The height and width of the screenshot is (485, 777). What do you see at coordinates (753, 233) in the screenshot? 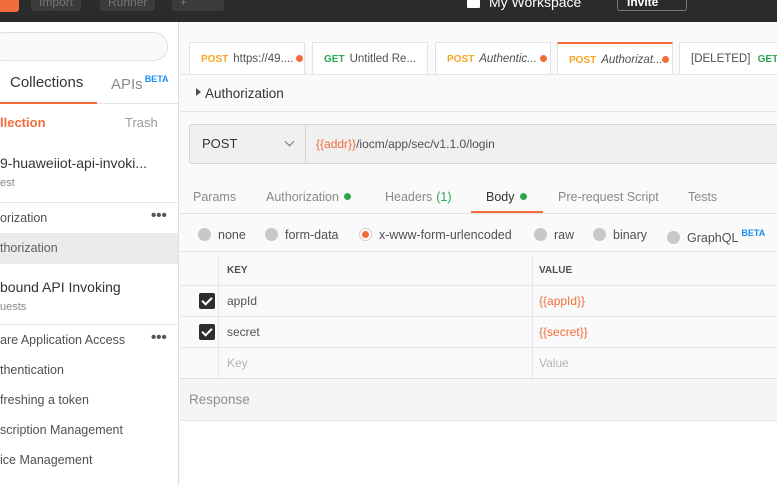
I see `beta-badge: BETA` at bounding box center [753, 233].